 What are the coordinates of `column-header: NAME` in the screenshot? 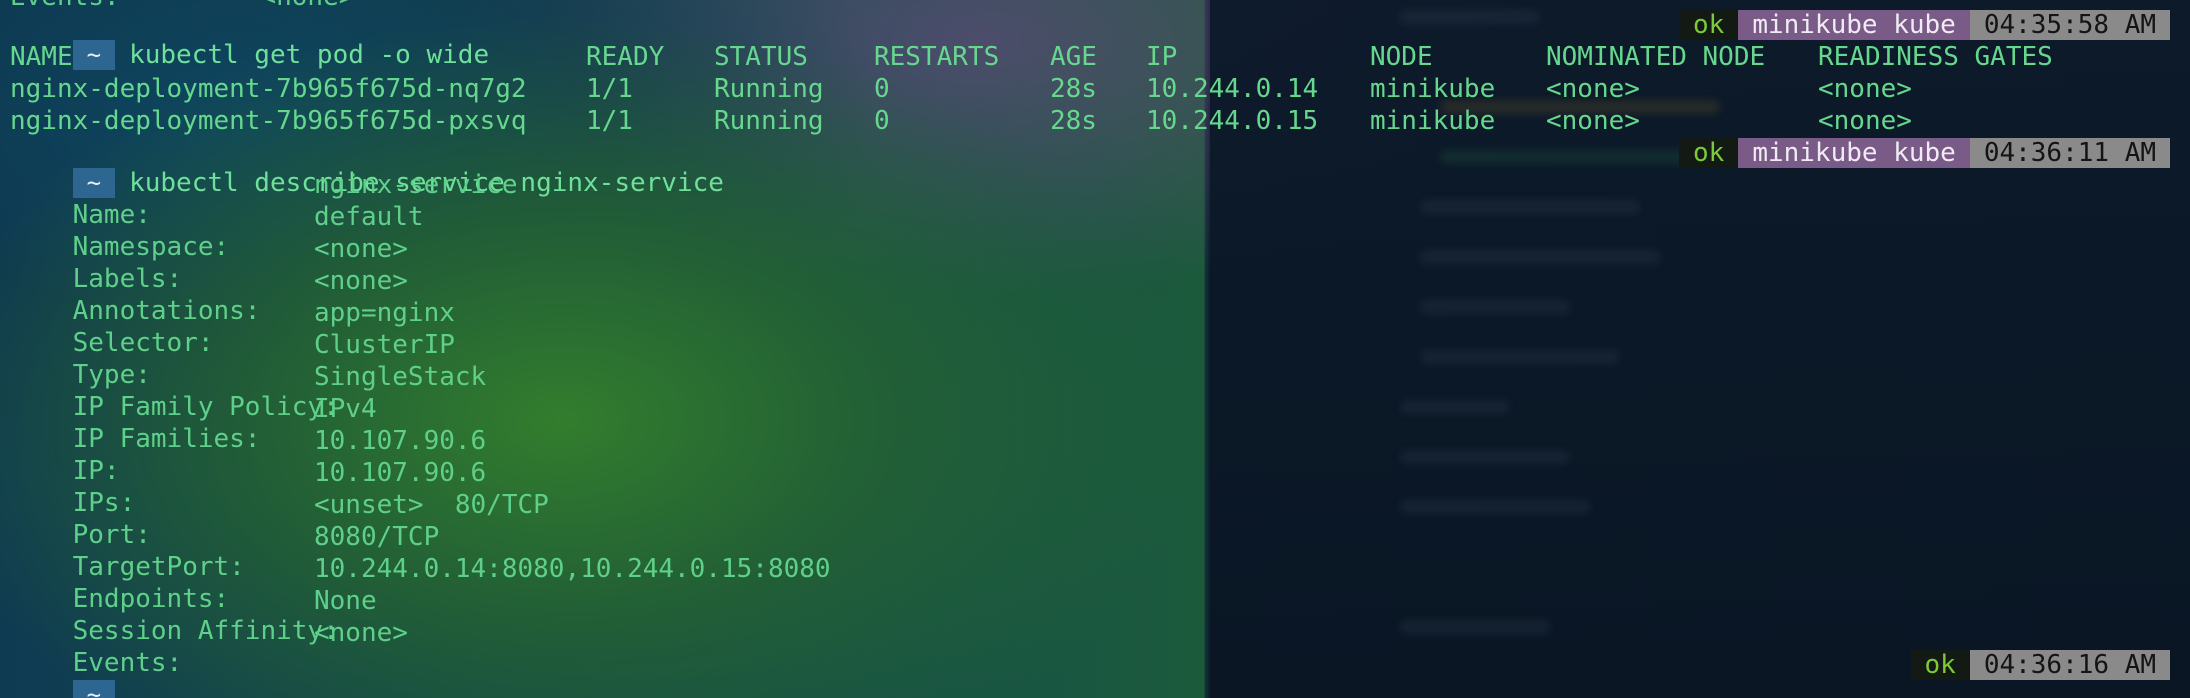 It's located at (41, 57).